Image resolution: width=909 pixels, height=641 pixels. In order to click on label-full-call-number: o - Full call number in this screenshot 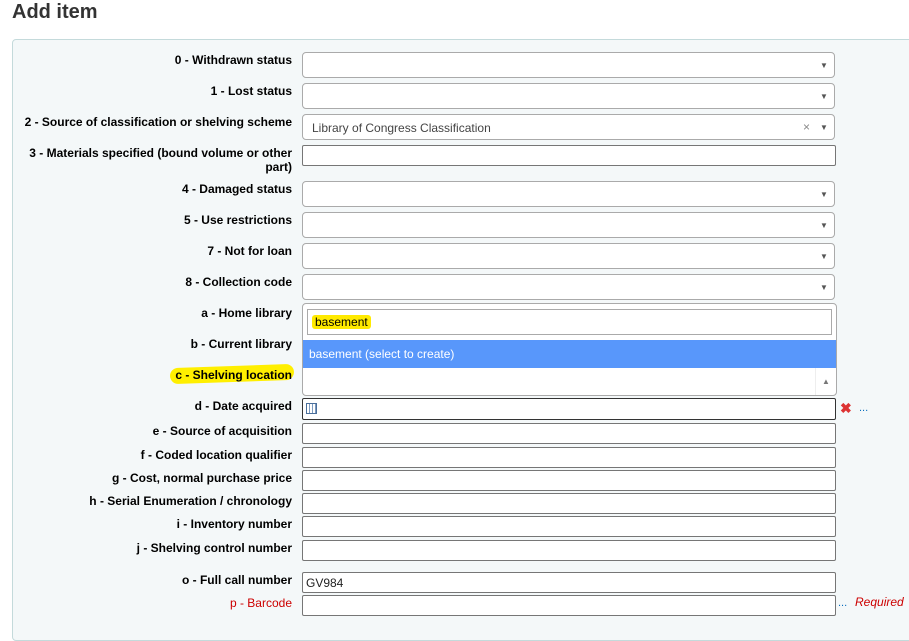, I will do `click(236, 580)`.